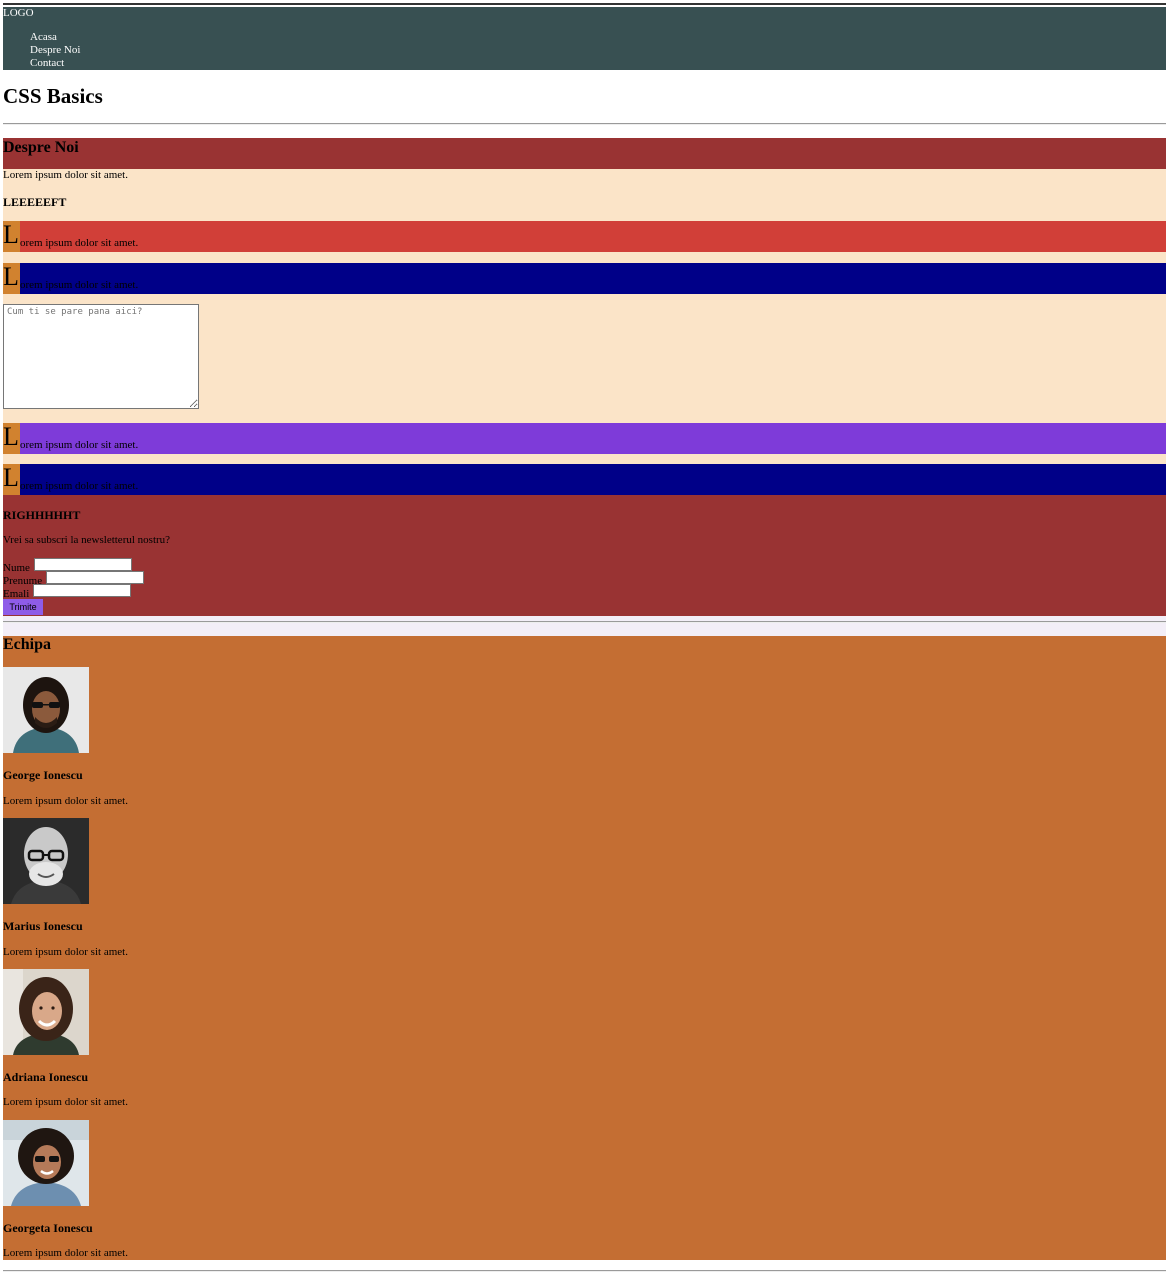  Describe the element at coordinates (65, 175) in the screenshot. I see `about-intro: Lorem ipsum dolor sit amet.` at that location.